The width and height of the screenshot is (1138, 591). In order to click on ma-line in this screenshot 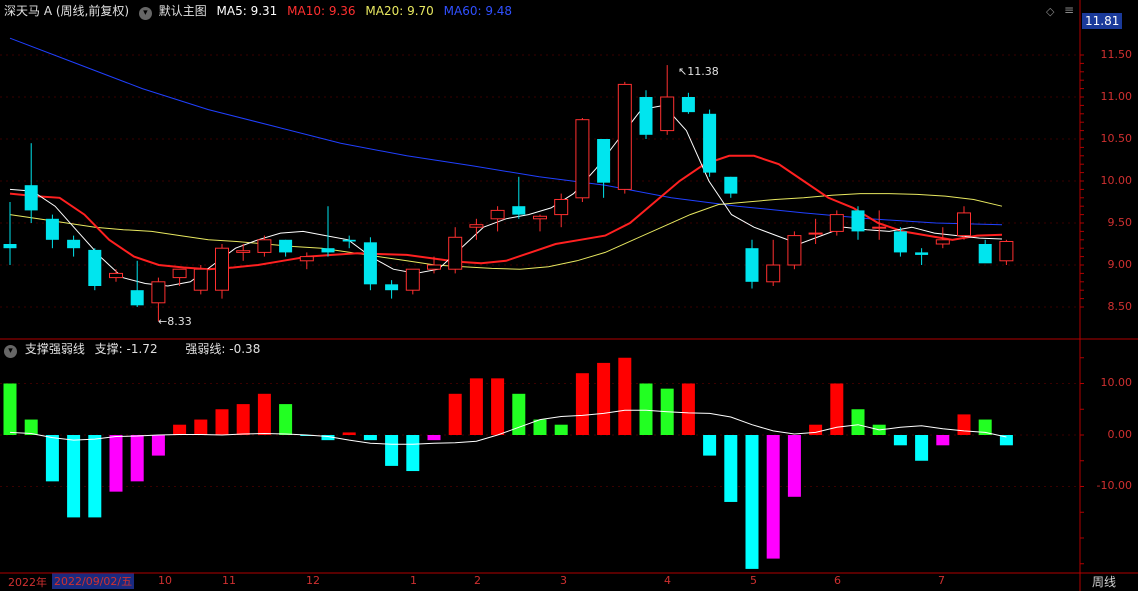, I will do `click(506, 231)`.